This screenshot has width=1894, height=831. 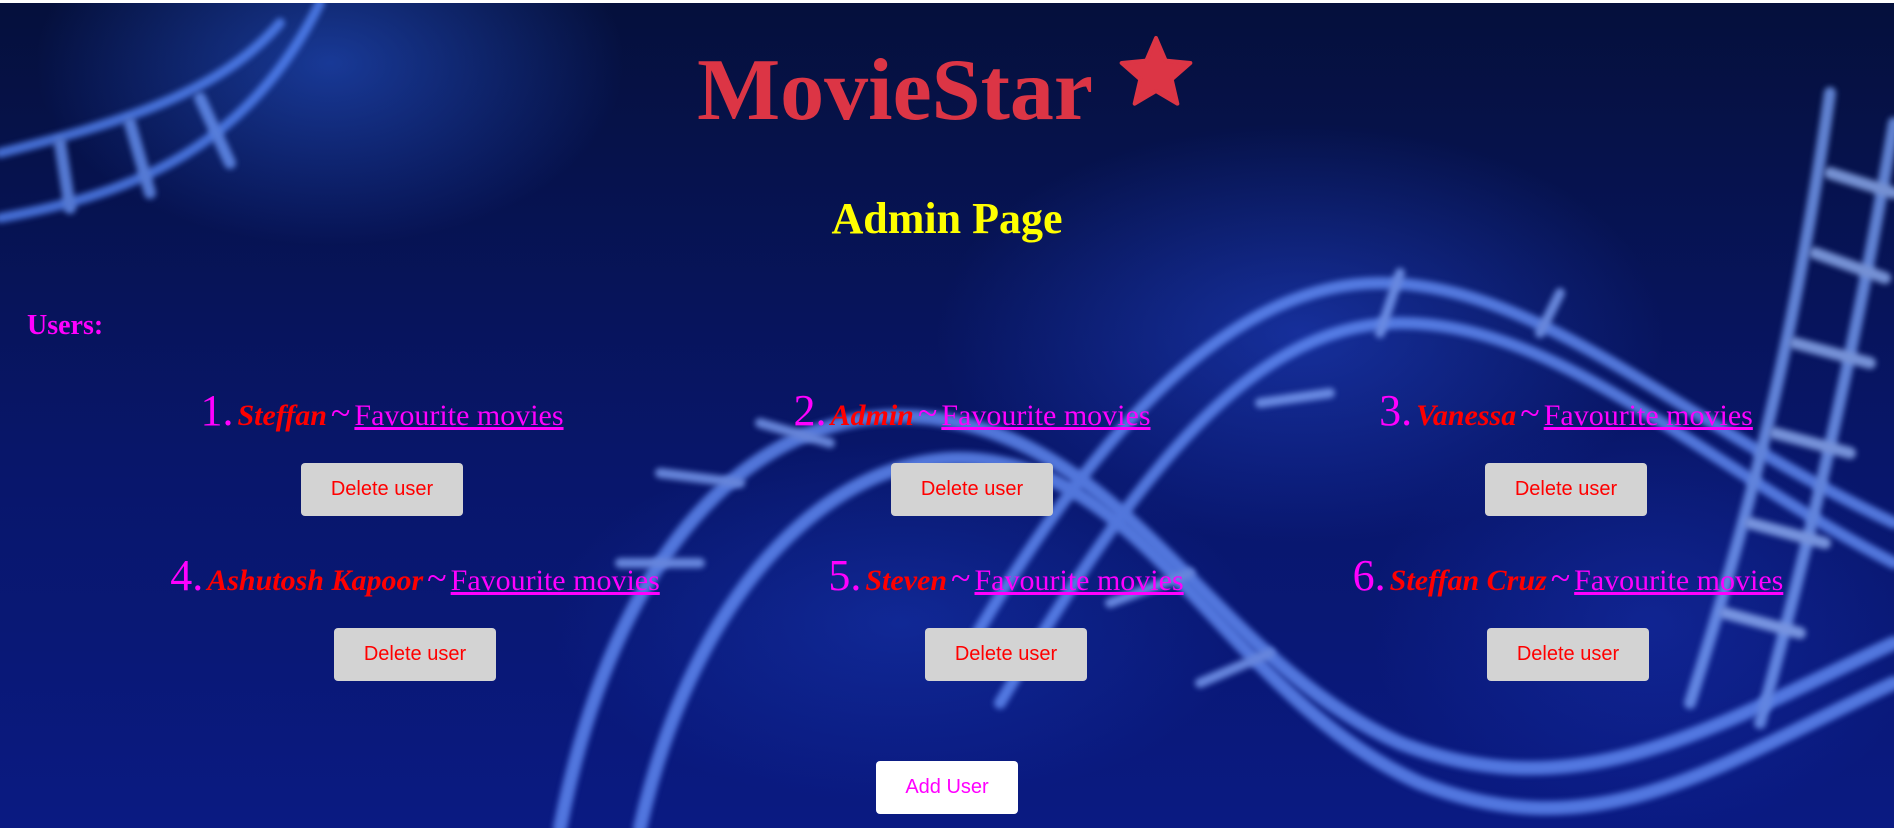 What do you see at coordinates (65, 325) in the screenshot?
I see `users-label: Users:` at bounding box center [65, 325].